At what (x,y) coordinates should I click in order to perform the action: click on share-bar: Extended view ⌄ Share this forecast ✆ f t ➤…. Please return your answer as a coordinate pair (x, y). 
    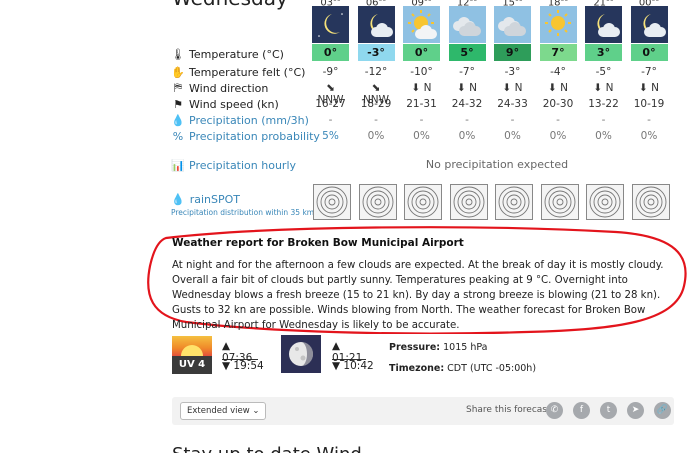
    Looking at the image, I should click on (423, 411).